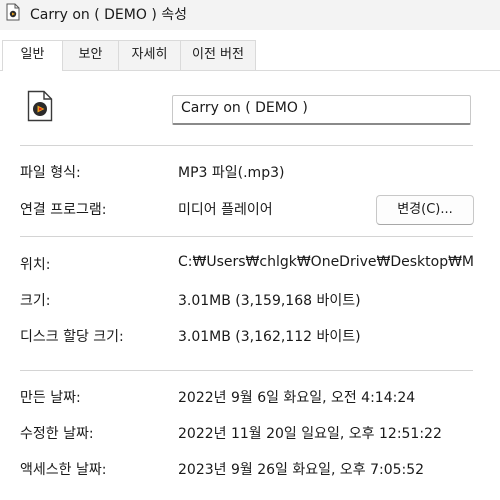 The height and width of the screenshot is (500, 500). I want to click on modified-label: 수정한 날짜:, so click(57, 434).